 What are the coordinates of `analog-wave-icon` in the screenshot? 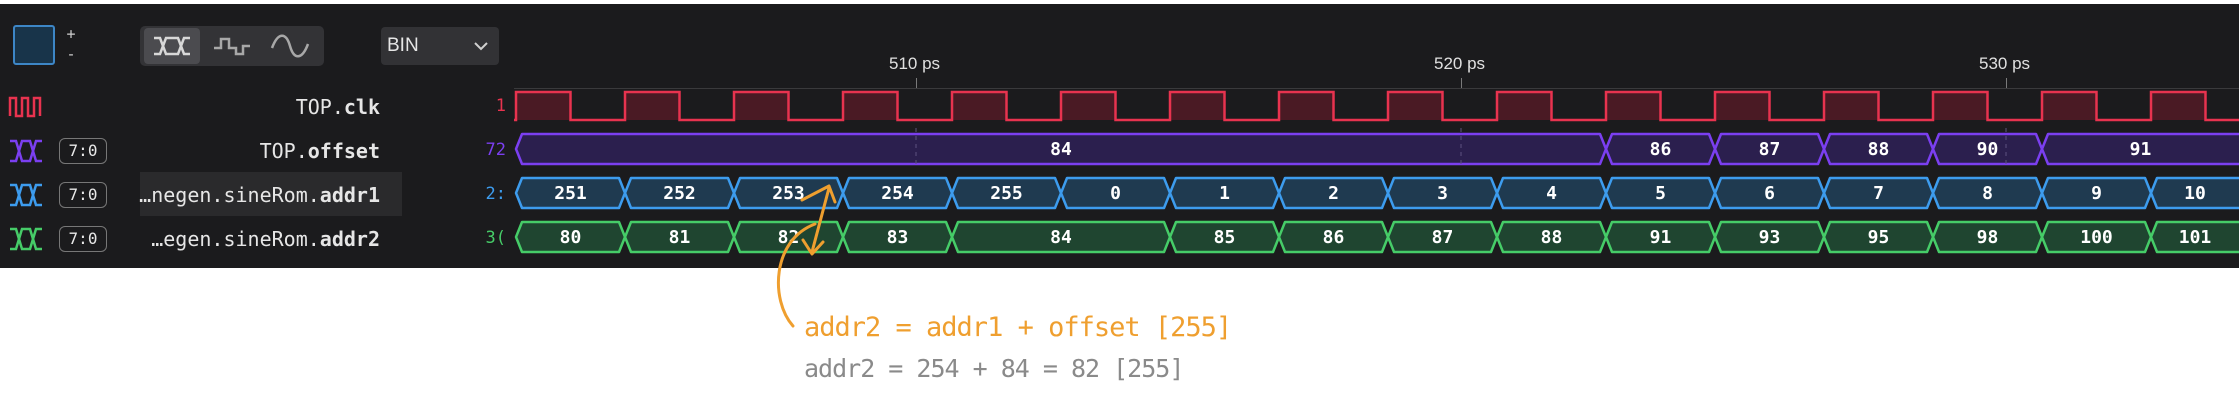 It's located at (290, 46).